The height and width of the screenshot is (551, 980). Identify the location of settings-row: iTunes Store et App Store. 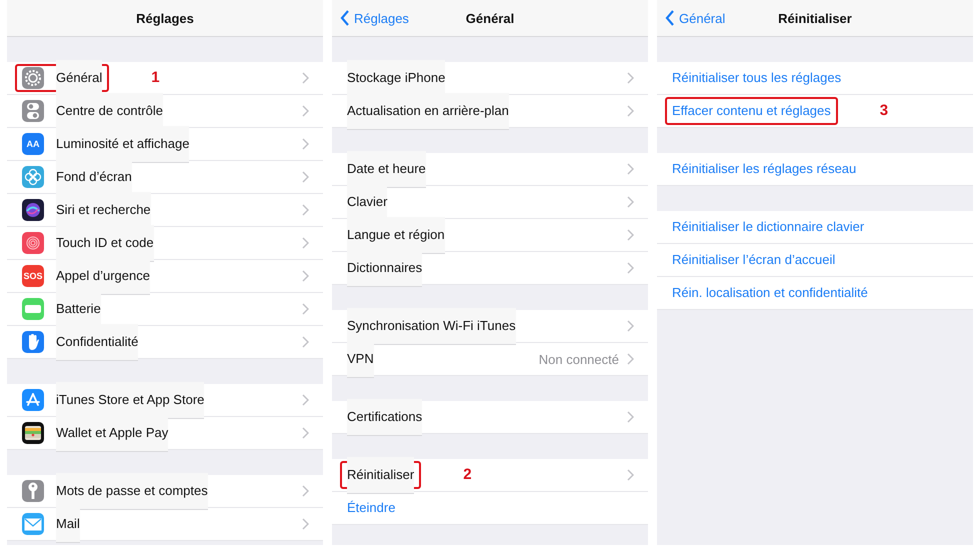
(165, 400).